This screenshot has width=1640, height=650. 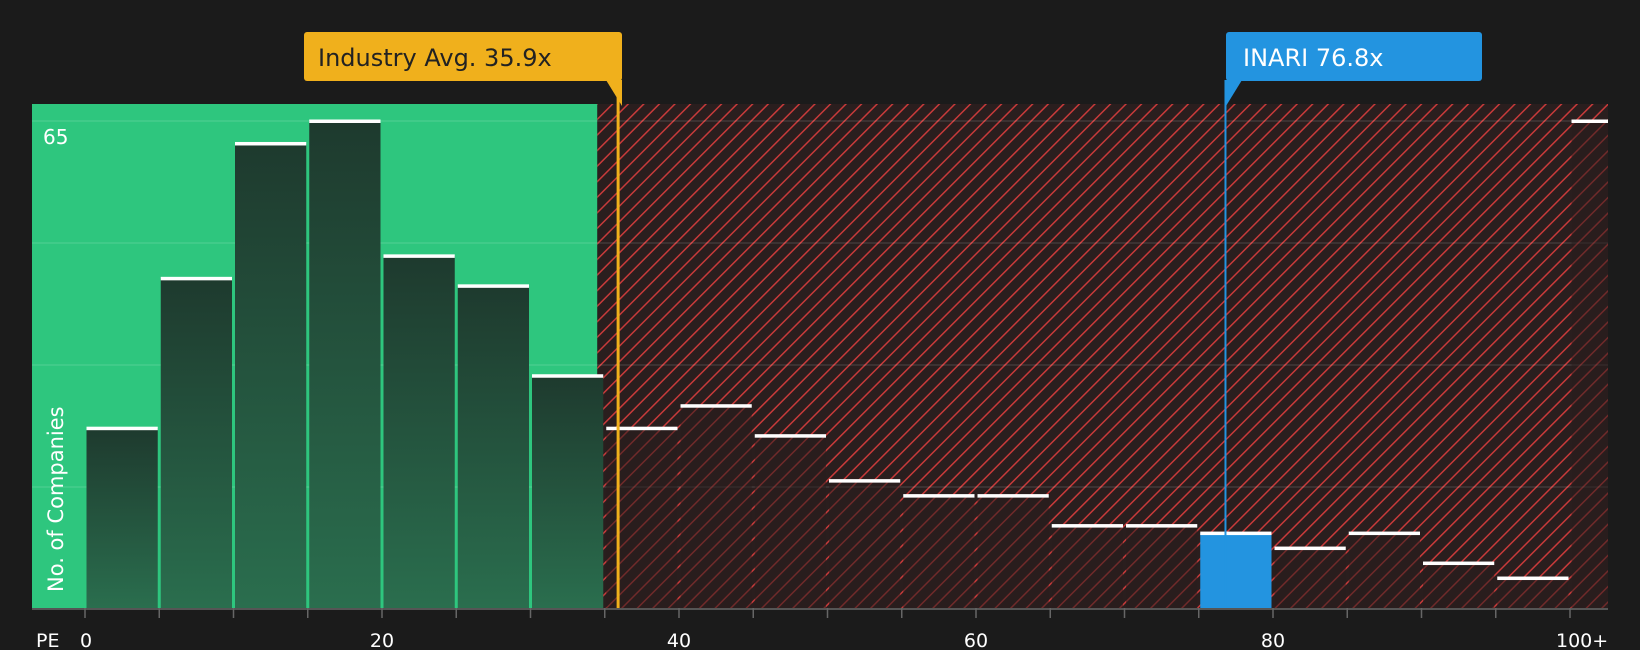 I want to click on company-label: INARI 76.8x, so click(x=1313, y=58).